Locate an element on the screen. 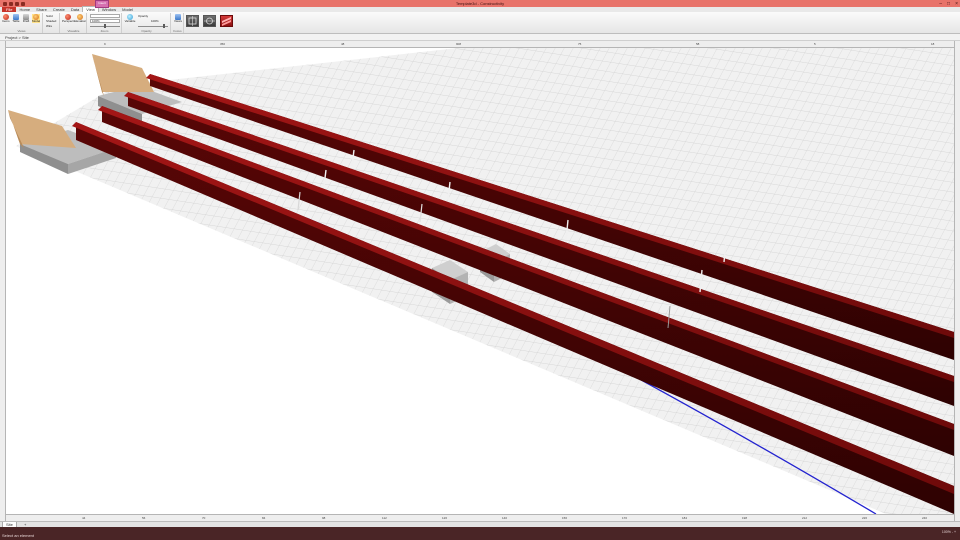 The height and width of the screenshot is (540, 960). ruler-bottom-label: 240 is located at coordinates (925, 518).